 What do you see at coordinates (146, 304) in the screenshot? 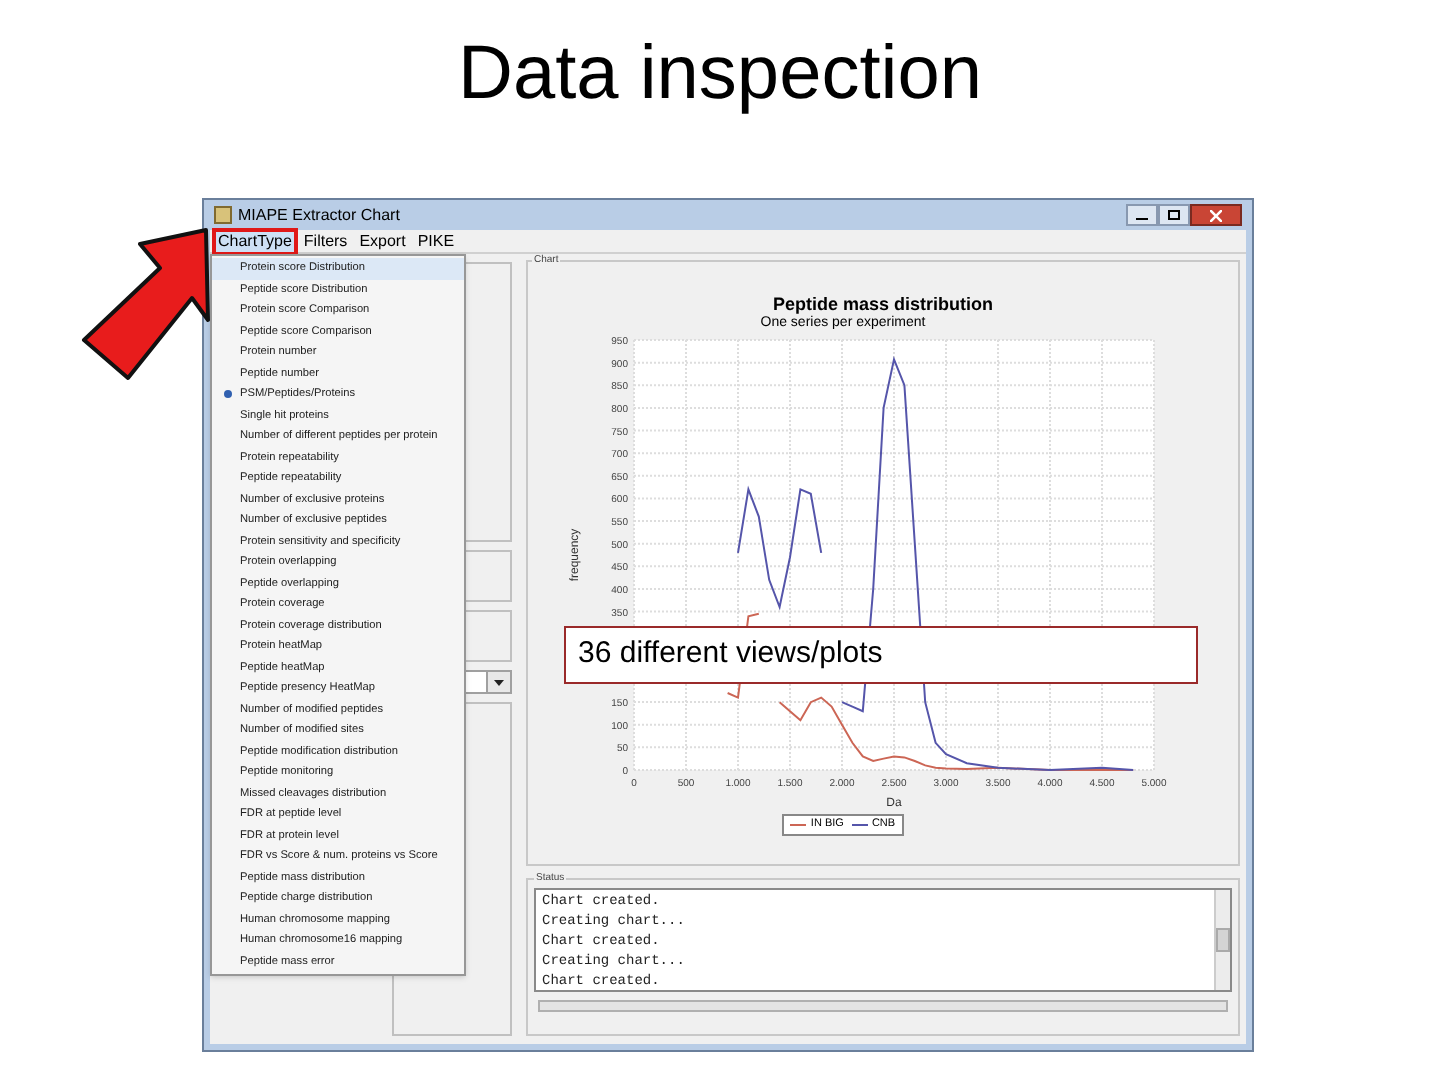
I see `pointer-arrow-icon` at bounding box center [146, 304].